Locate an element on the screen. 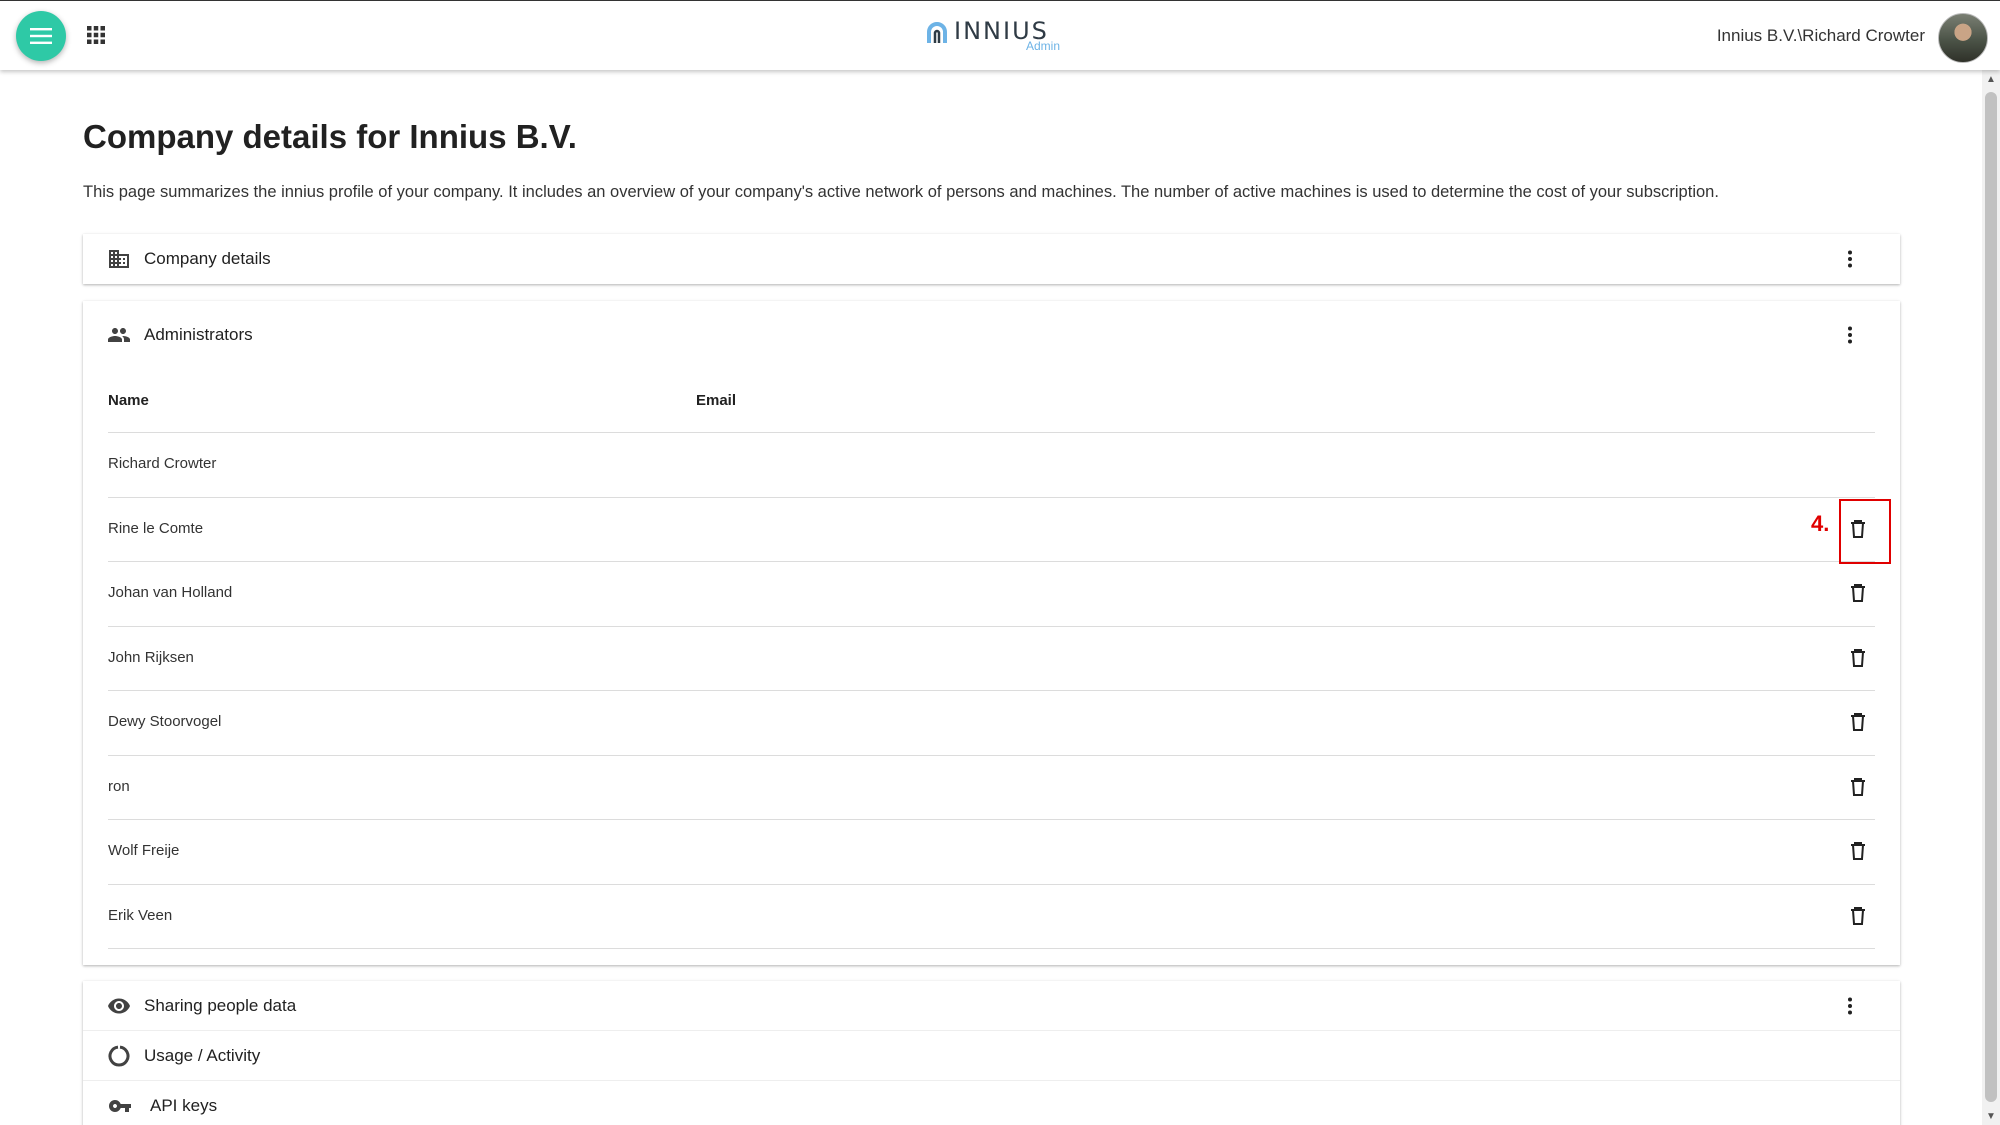 The width and height of the screenshot is (2000, 1125). scroll-thumb is located at coordinates (1991, 597).